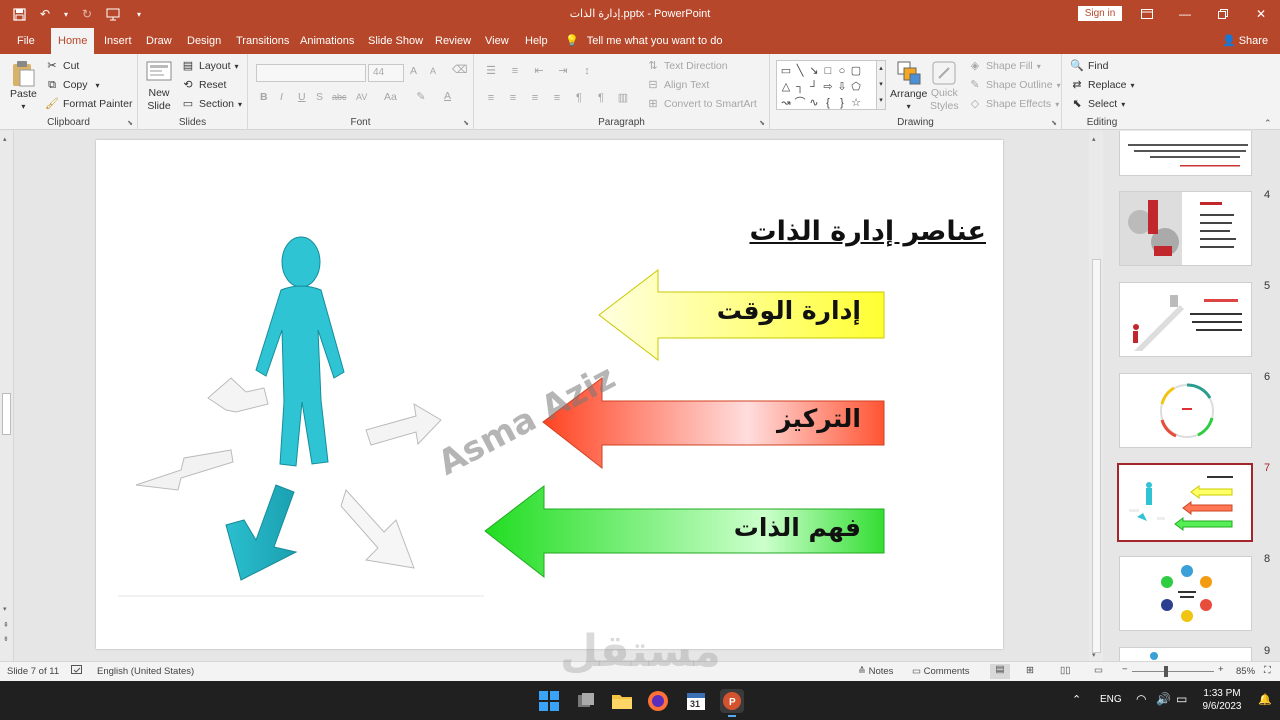 This screenshot has height=720, width=1280. Describe the element at coordinates (677, 85) in the screenshot. I see `align-text-button: ⊟ Align Text` at that location.